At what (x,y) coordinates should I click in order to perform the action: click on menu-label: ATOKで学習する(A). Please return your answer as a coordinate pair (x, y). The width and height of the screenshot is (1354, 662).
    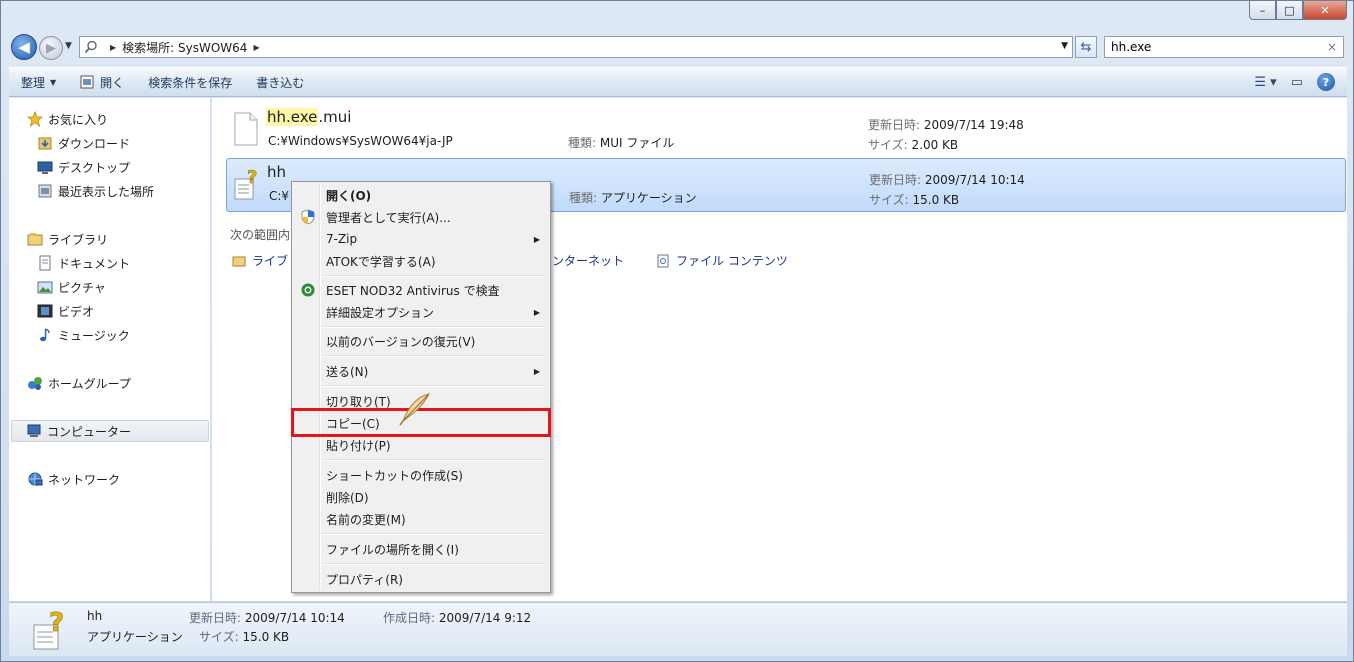
    Looking at the image, I should click on (381, 261).